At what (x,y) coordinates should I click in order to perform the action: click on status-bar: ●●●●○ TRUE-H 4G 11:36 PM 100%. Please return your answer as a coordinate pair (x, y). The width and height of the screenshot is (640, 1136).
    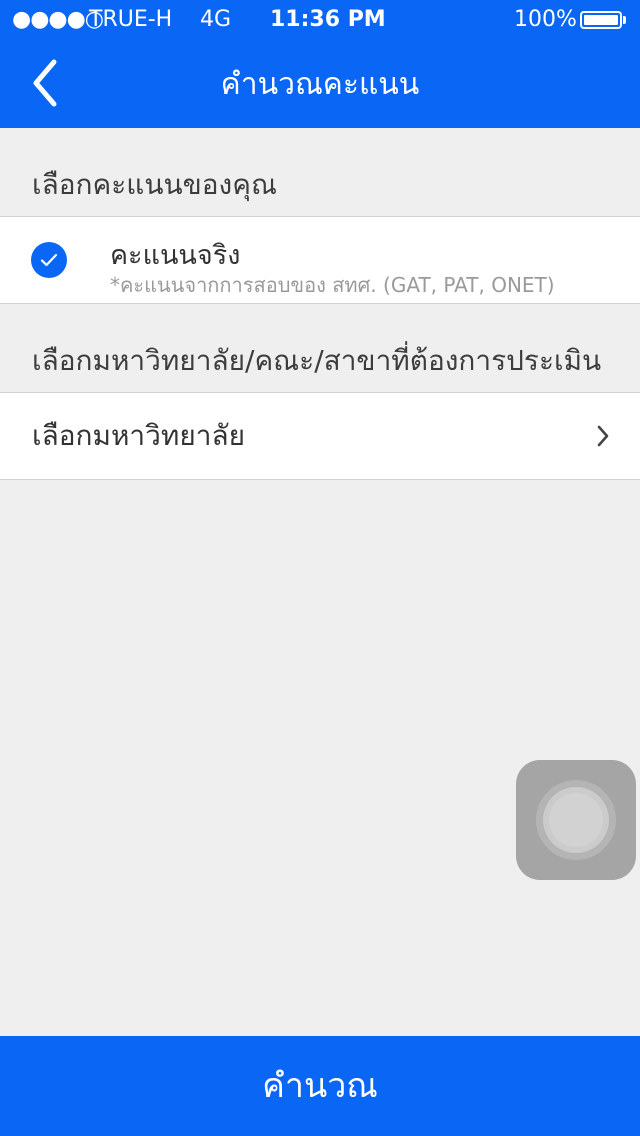
    Looking at the image, I should click on (320, 20).